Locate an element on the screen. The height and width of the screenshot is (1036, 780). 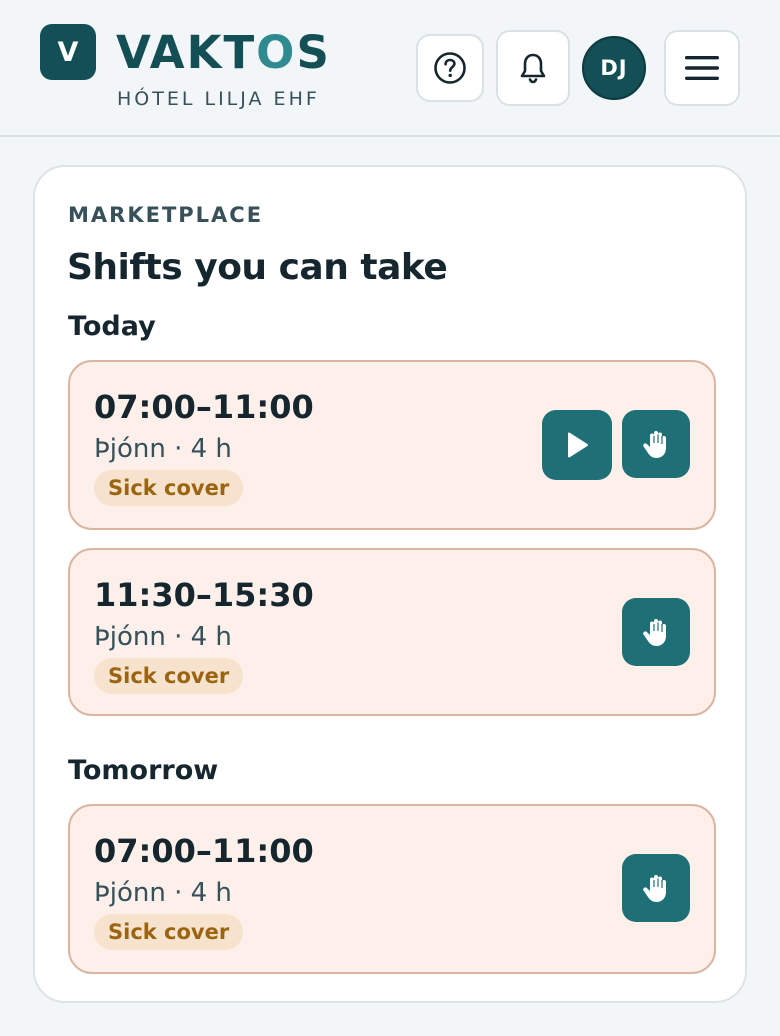
logo-mark: V is located at coordinates (68, 52).